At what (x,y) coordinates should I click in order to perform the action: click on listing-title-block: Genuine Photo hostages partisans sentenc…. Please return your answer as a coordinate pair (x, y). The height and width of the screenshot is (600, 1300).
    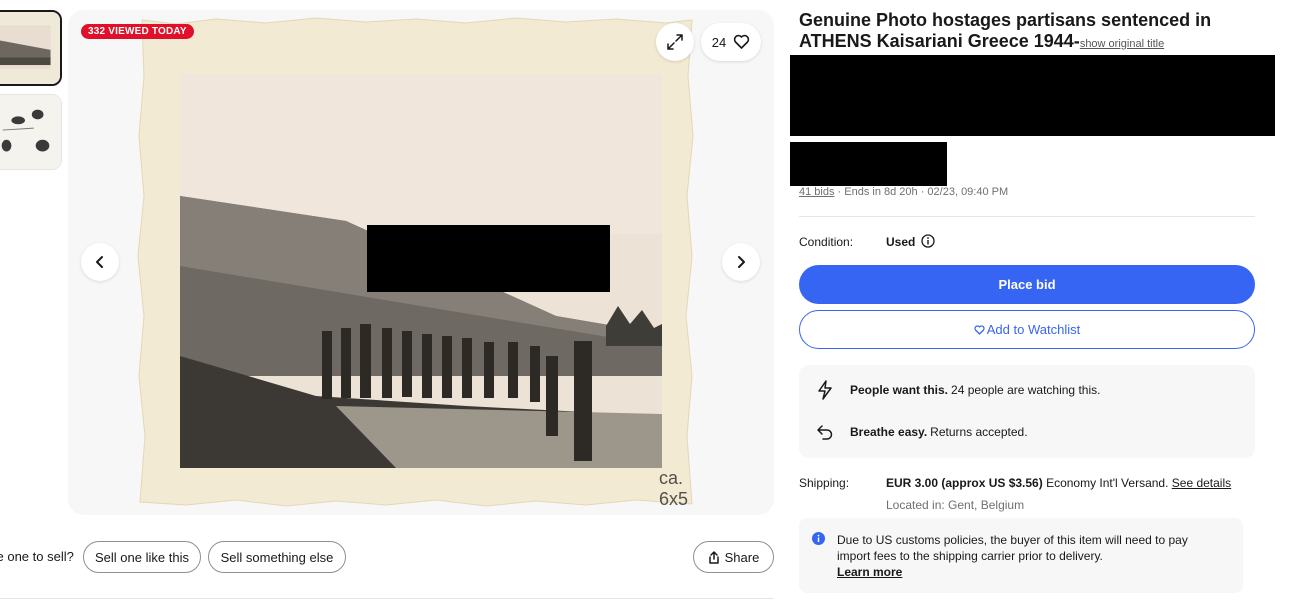
    Looking at the image, I should click on (1034, 32).